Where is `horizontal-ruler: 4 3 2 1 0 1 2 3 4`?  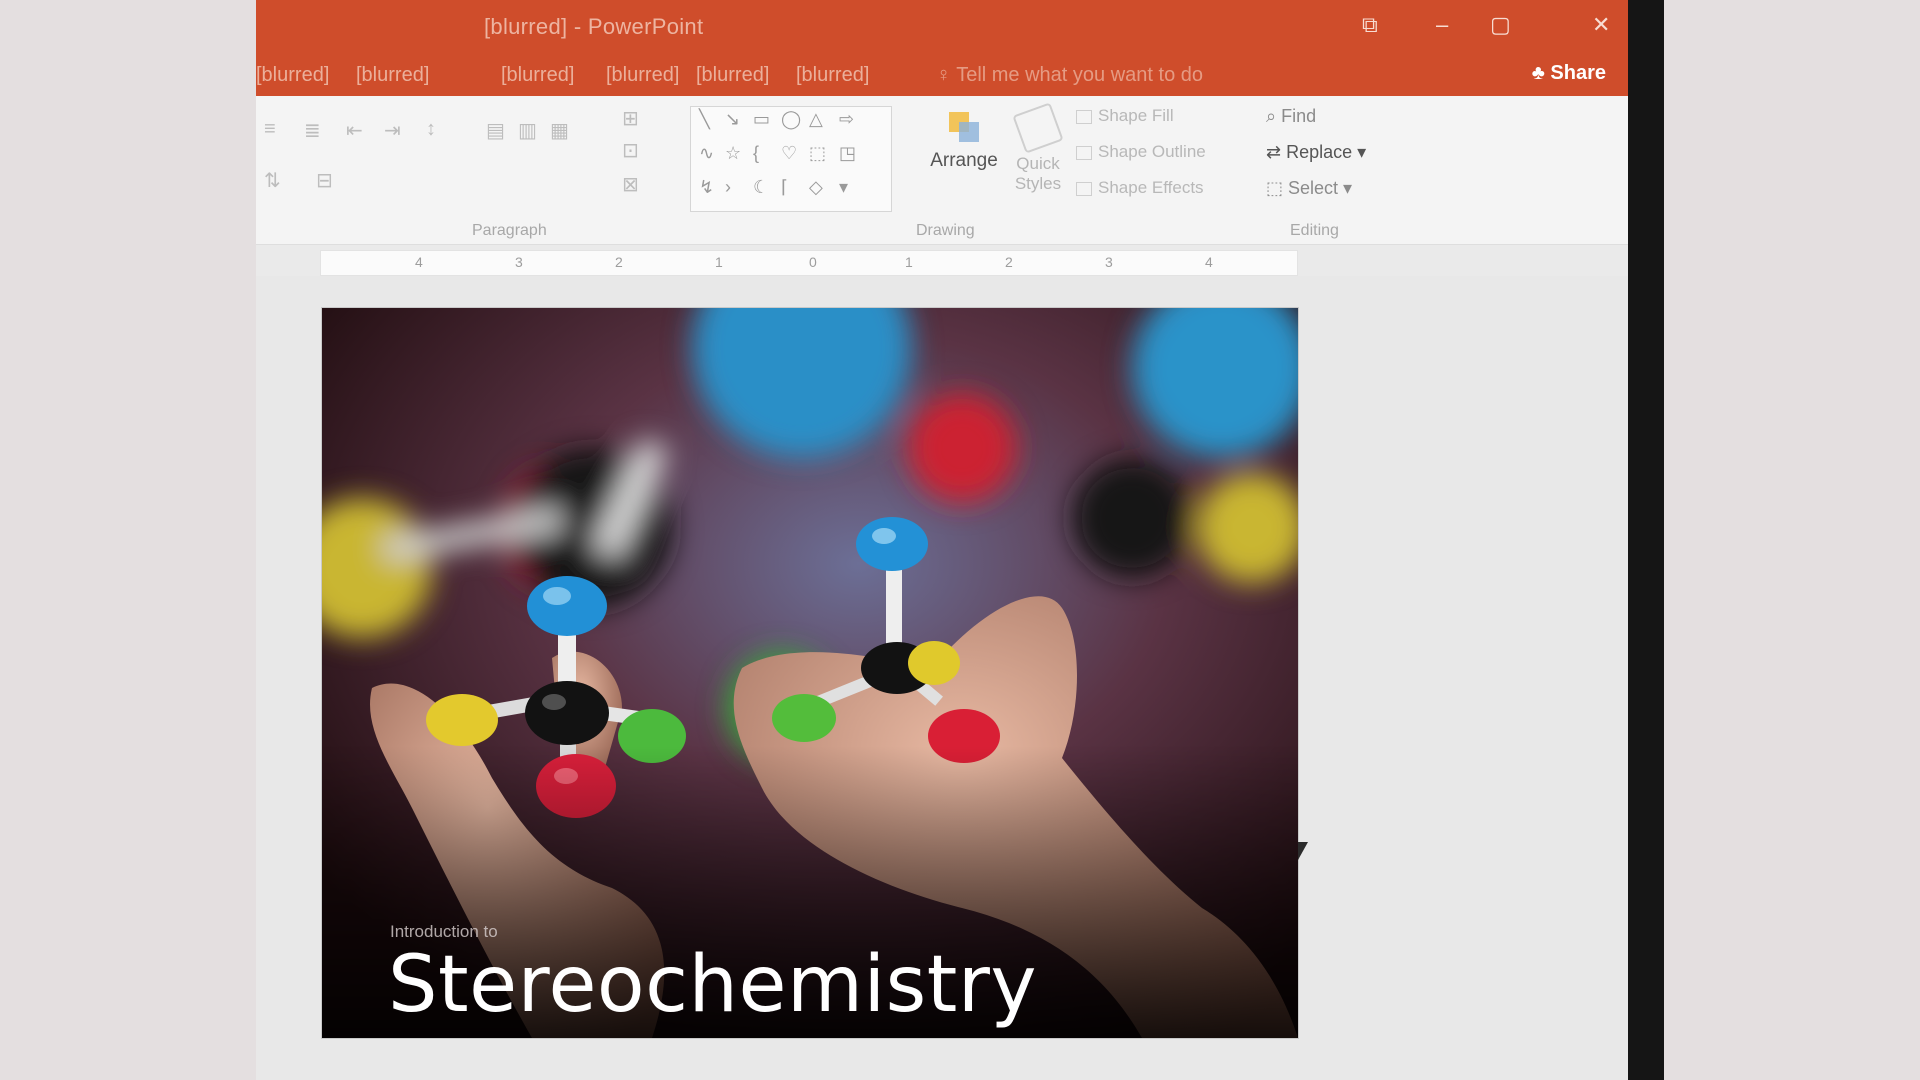
horizontal-ruler: 4 3 2 1 0 1 2 3 4 is located at coordinates (809, 263).